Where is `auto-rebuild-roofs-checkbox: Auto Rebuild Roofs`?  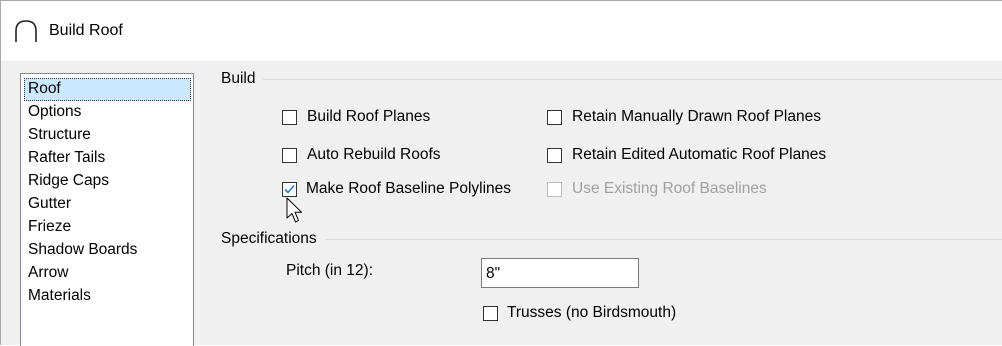 auto-rebuild-roofs-checkbox: Auto Rebuild Roofs is located at coordinates (361, 155).